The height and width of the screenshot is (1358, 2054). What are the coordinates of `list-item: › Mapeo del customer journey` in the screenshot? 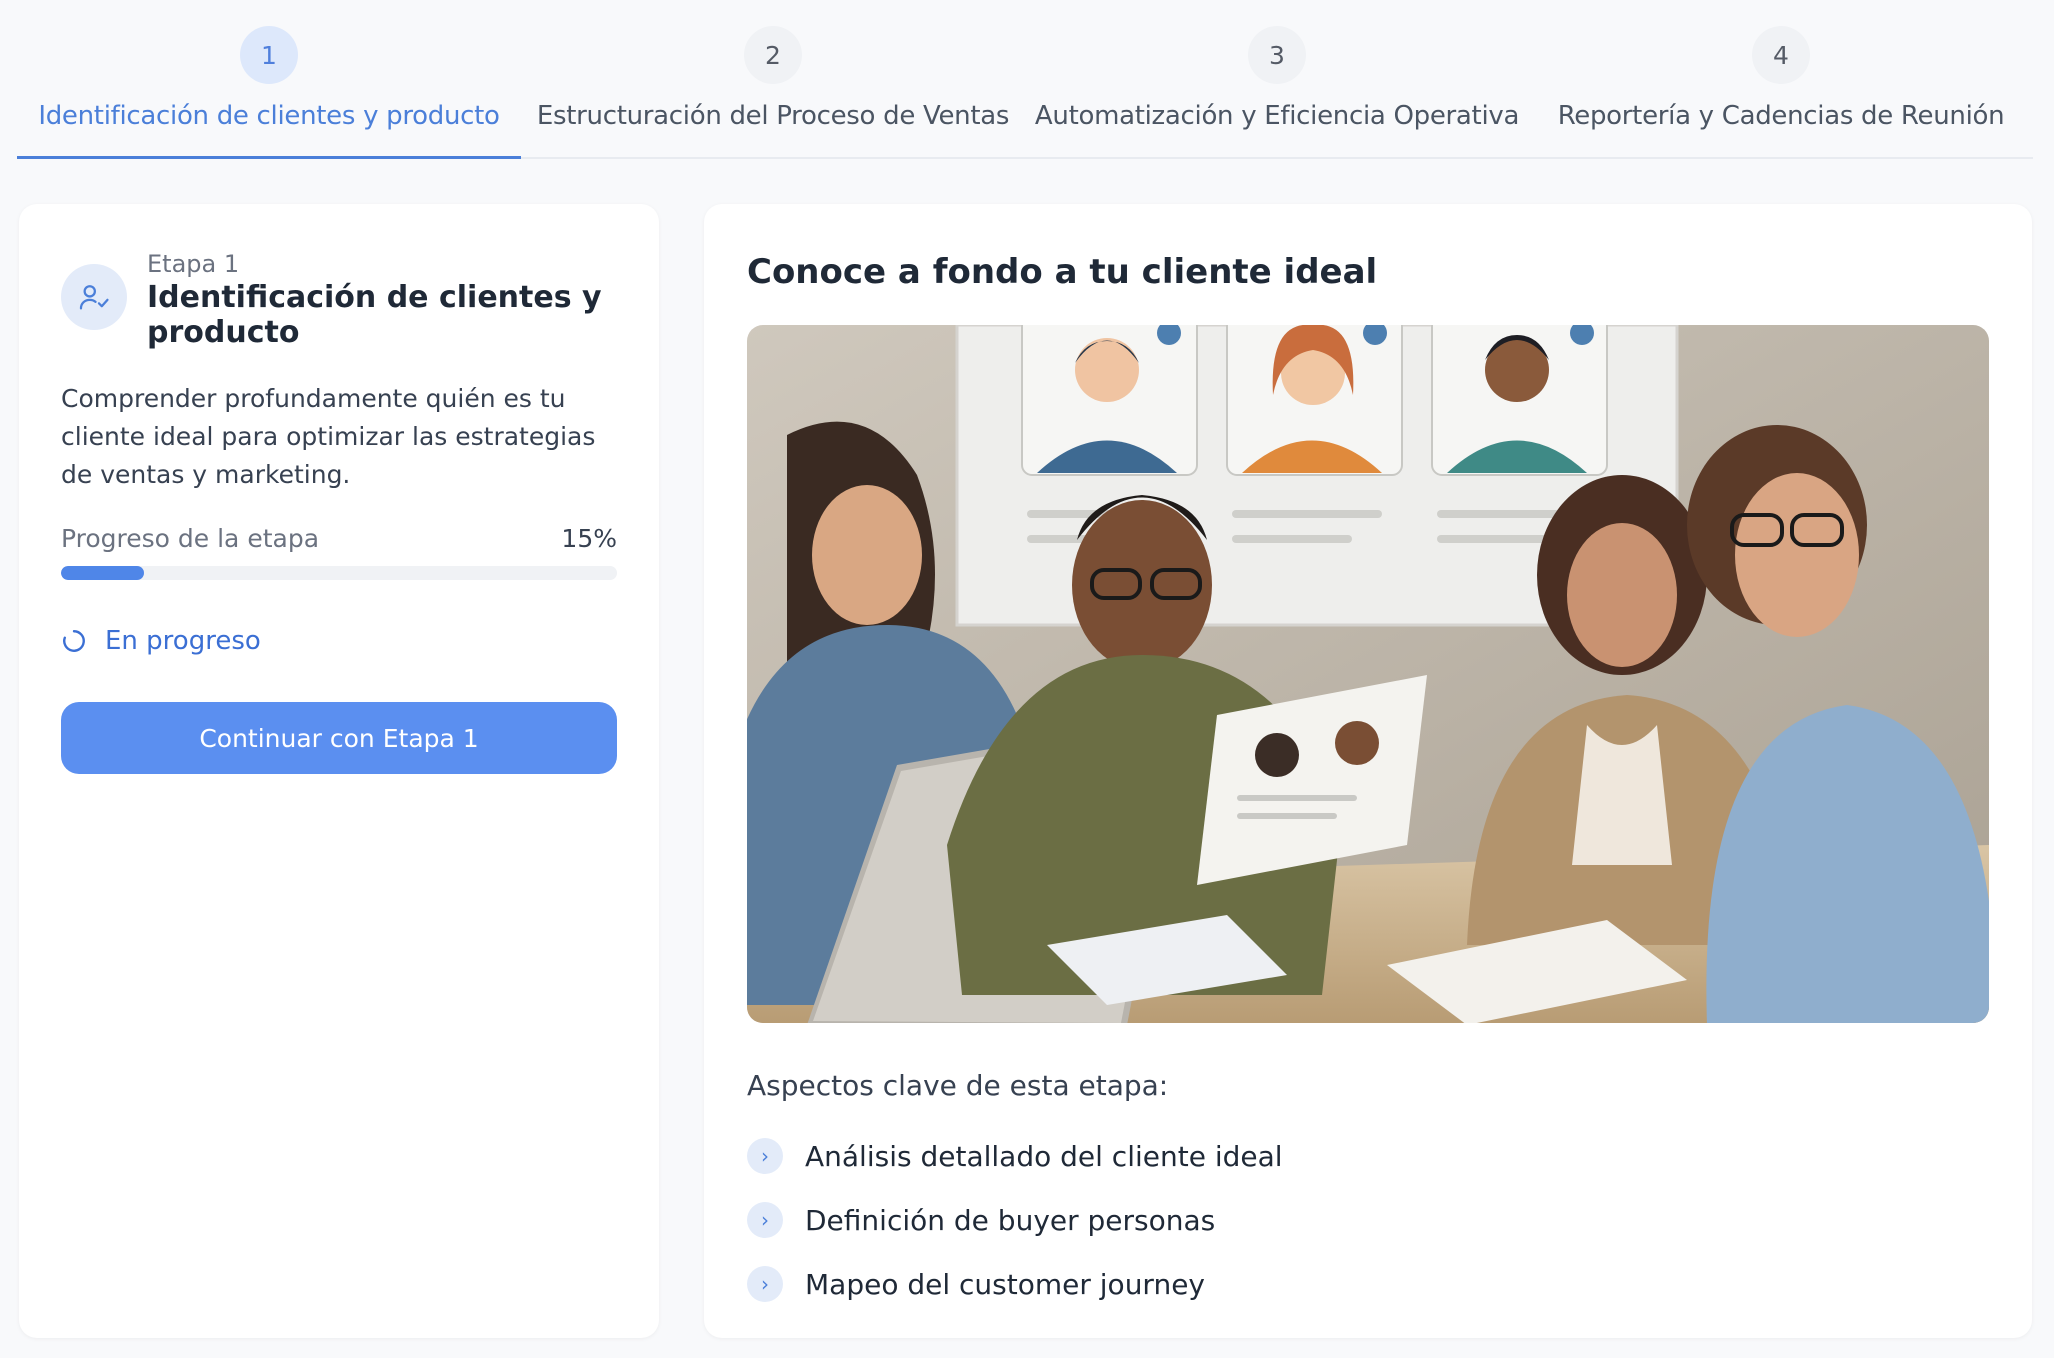 It's located at (1015, 1284).